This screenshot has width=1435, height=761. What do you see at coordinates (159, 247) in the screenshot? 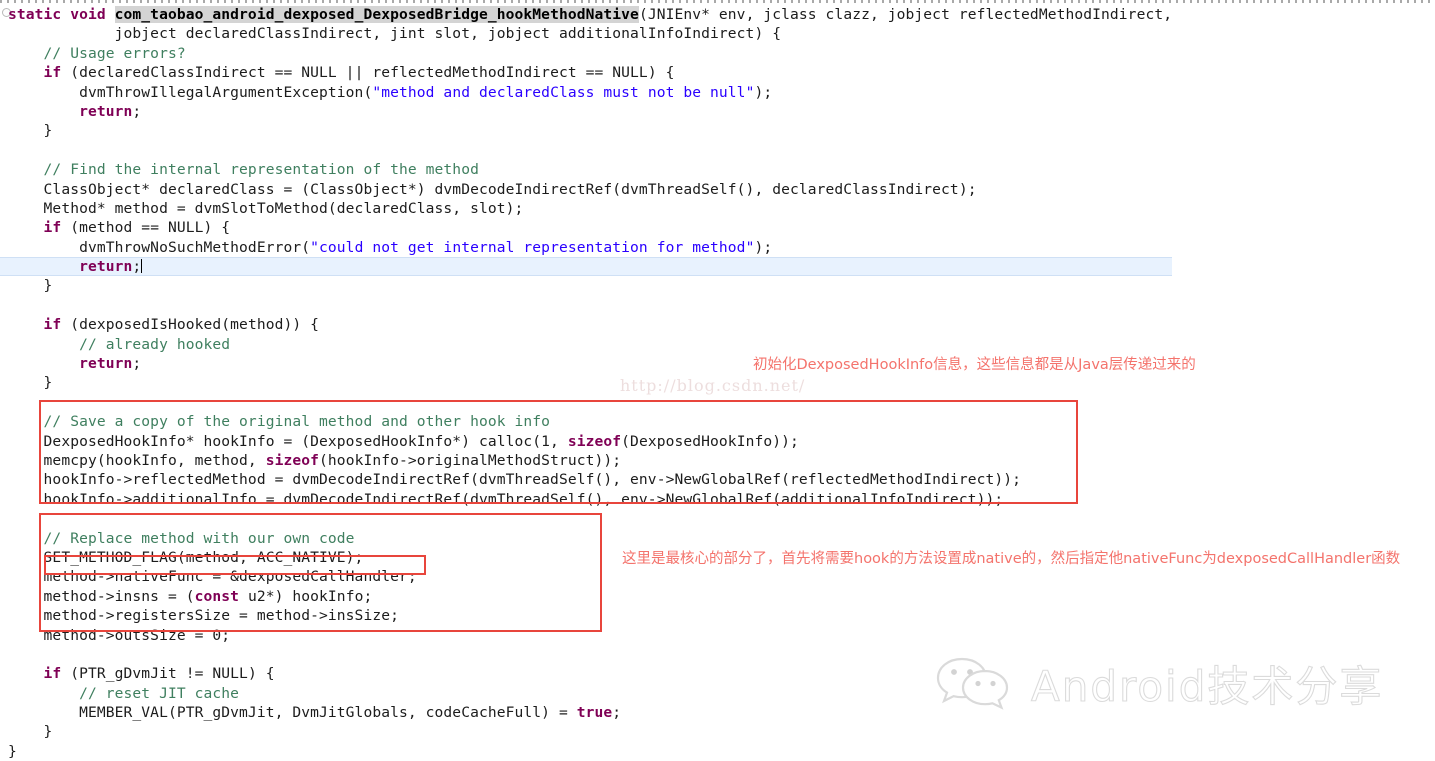
I see `code-token-p: dvmThrowNoSuchMethodError(` at bounding box center [159, 247].